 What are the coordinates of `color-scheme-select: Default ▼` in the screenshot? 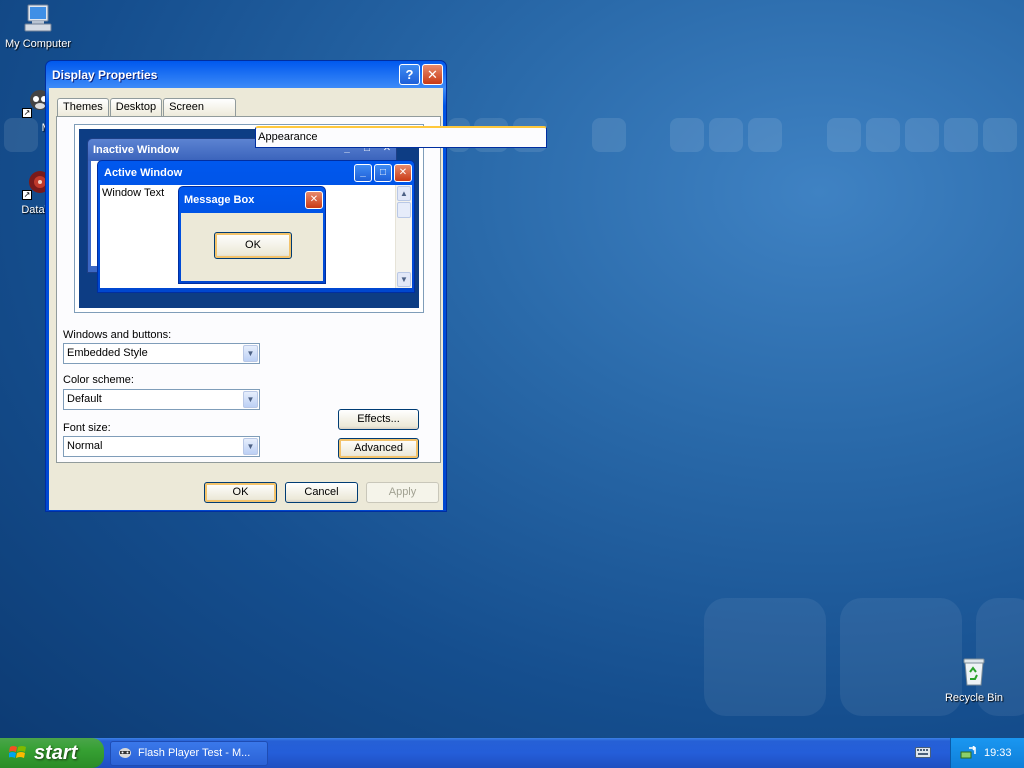 It's located at (161, 399).